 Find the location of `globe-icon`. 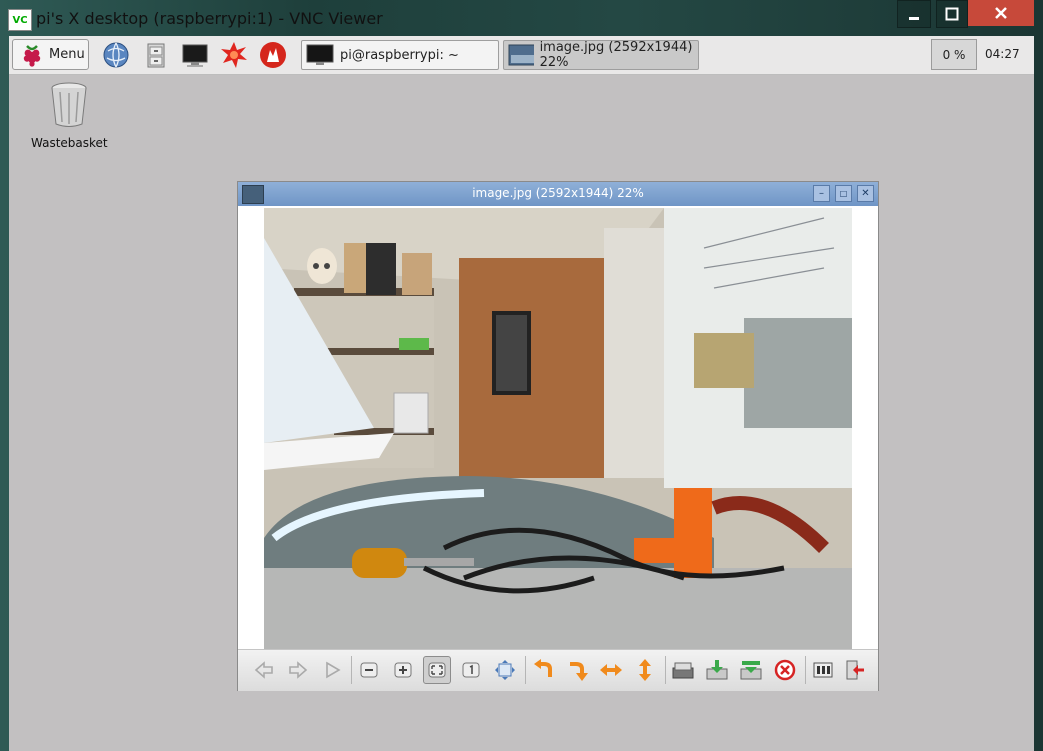

globe-icon is located at coordinates (116, 55).